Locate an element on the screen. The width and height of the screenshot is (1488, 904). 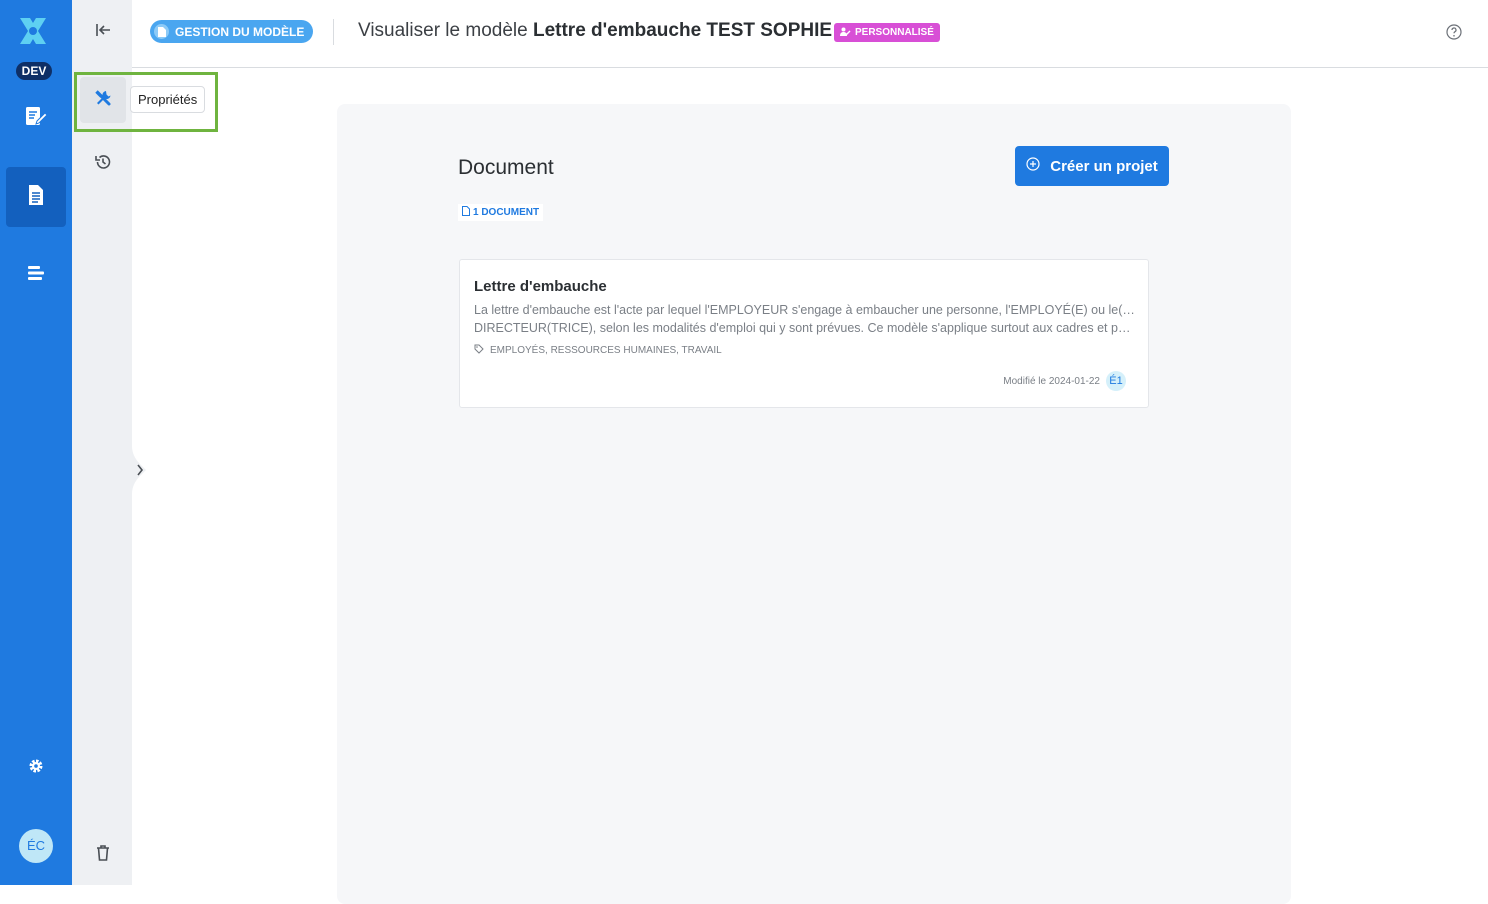
app-rail: DEV ÉC is located at coordinates (36, 442).